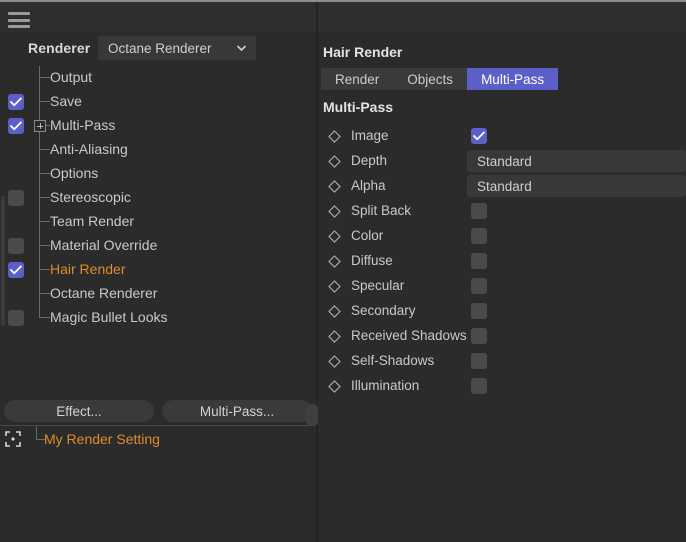 The height and width of the screenshot is (542, 686). What do you see at coordinates (372, 260) in the screenshot?
I see `multipass-label: Diffuse` at bounding box center [372, 260].